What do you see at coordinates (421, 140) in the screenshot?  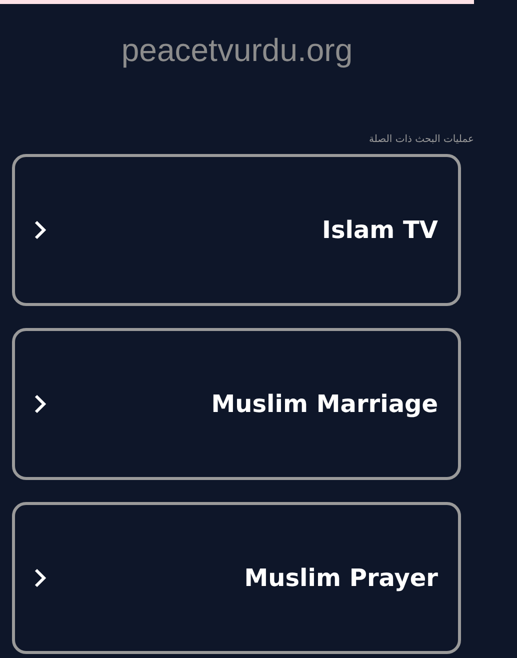 I see `related-searches-label: عمليات البحث ذات الصلة` at bounding box center [421, 140].